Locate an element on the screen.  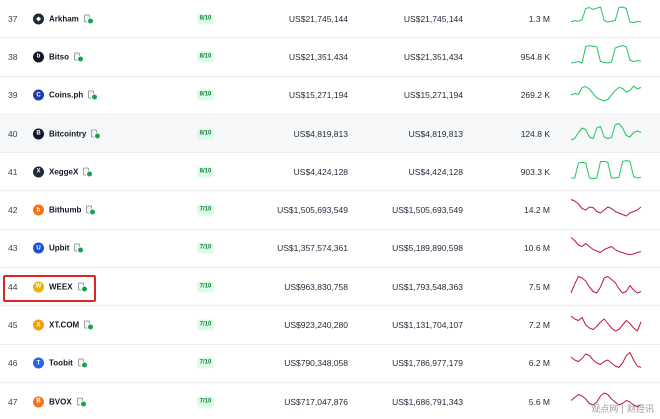
exchange-name-link: Bithumb is located at coordinates (65, 210).